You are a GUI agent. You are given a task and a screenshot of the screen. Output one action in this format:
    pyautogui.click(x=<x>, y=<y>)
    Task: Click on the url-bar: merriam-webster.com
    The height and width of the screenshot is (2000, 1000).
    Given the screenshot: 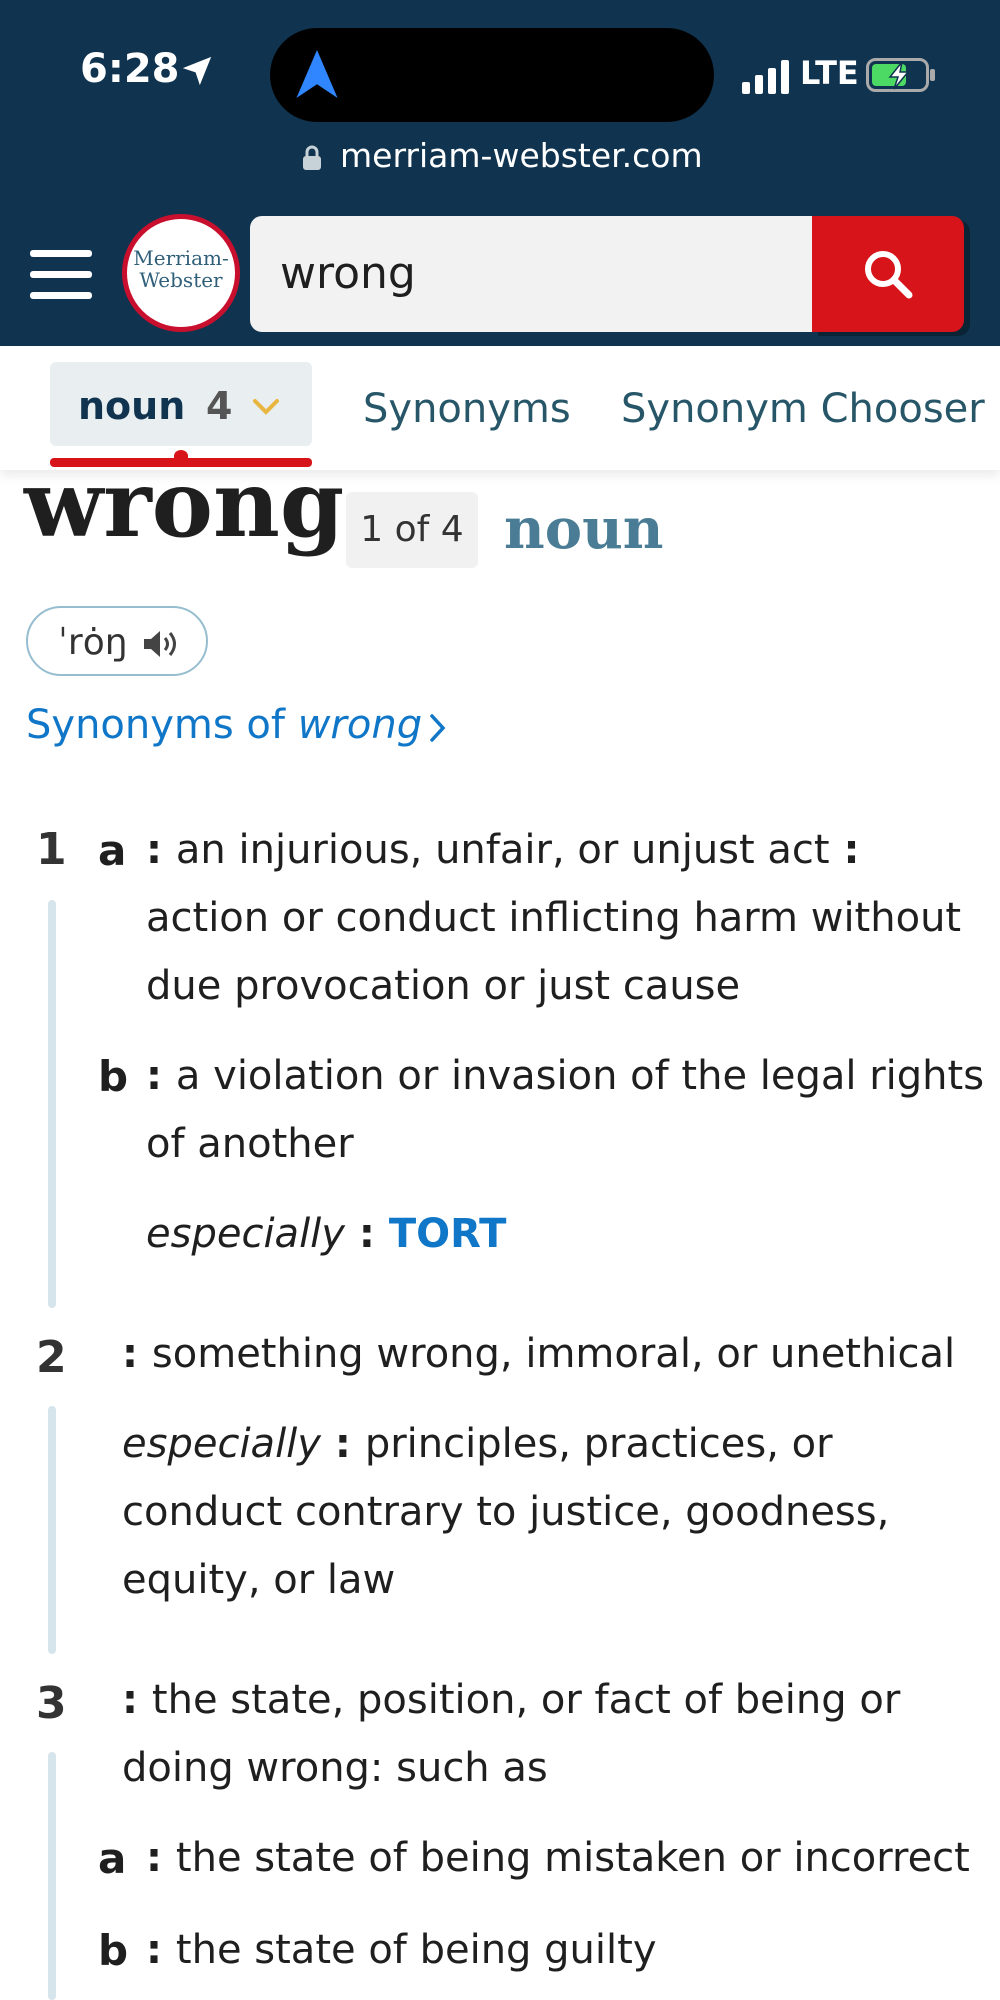 What is the action you would take?
    pyautogui.click(x=502, y=155)
    